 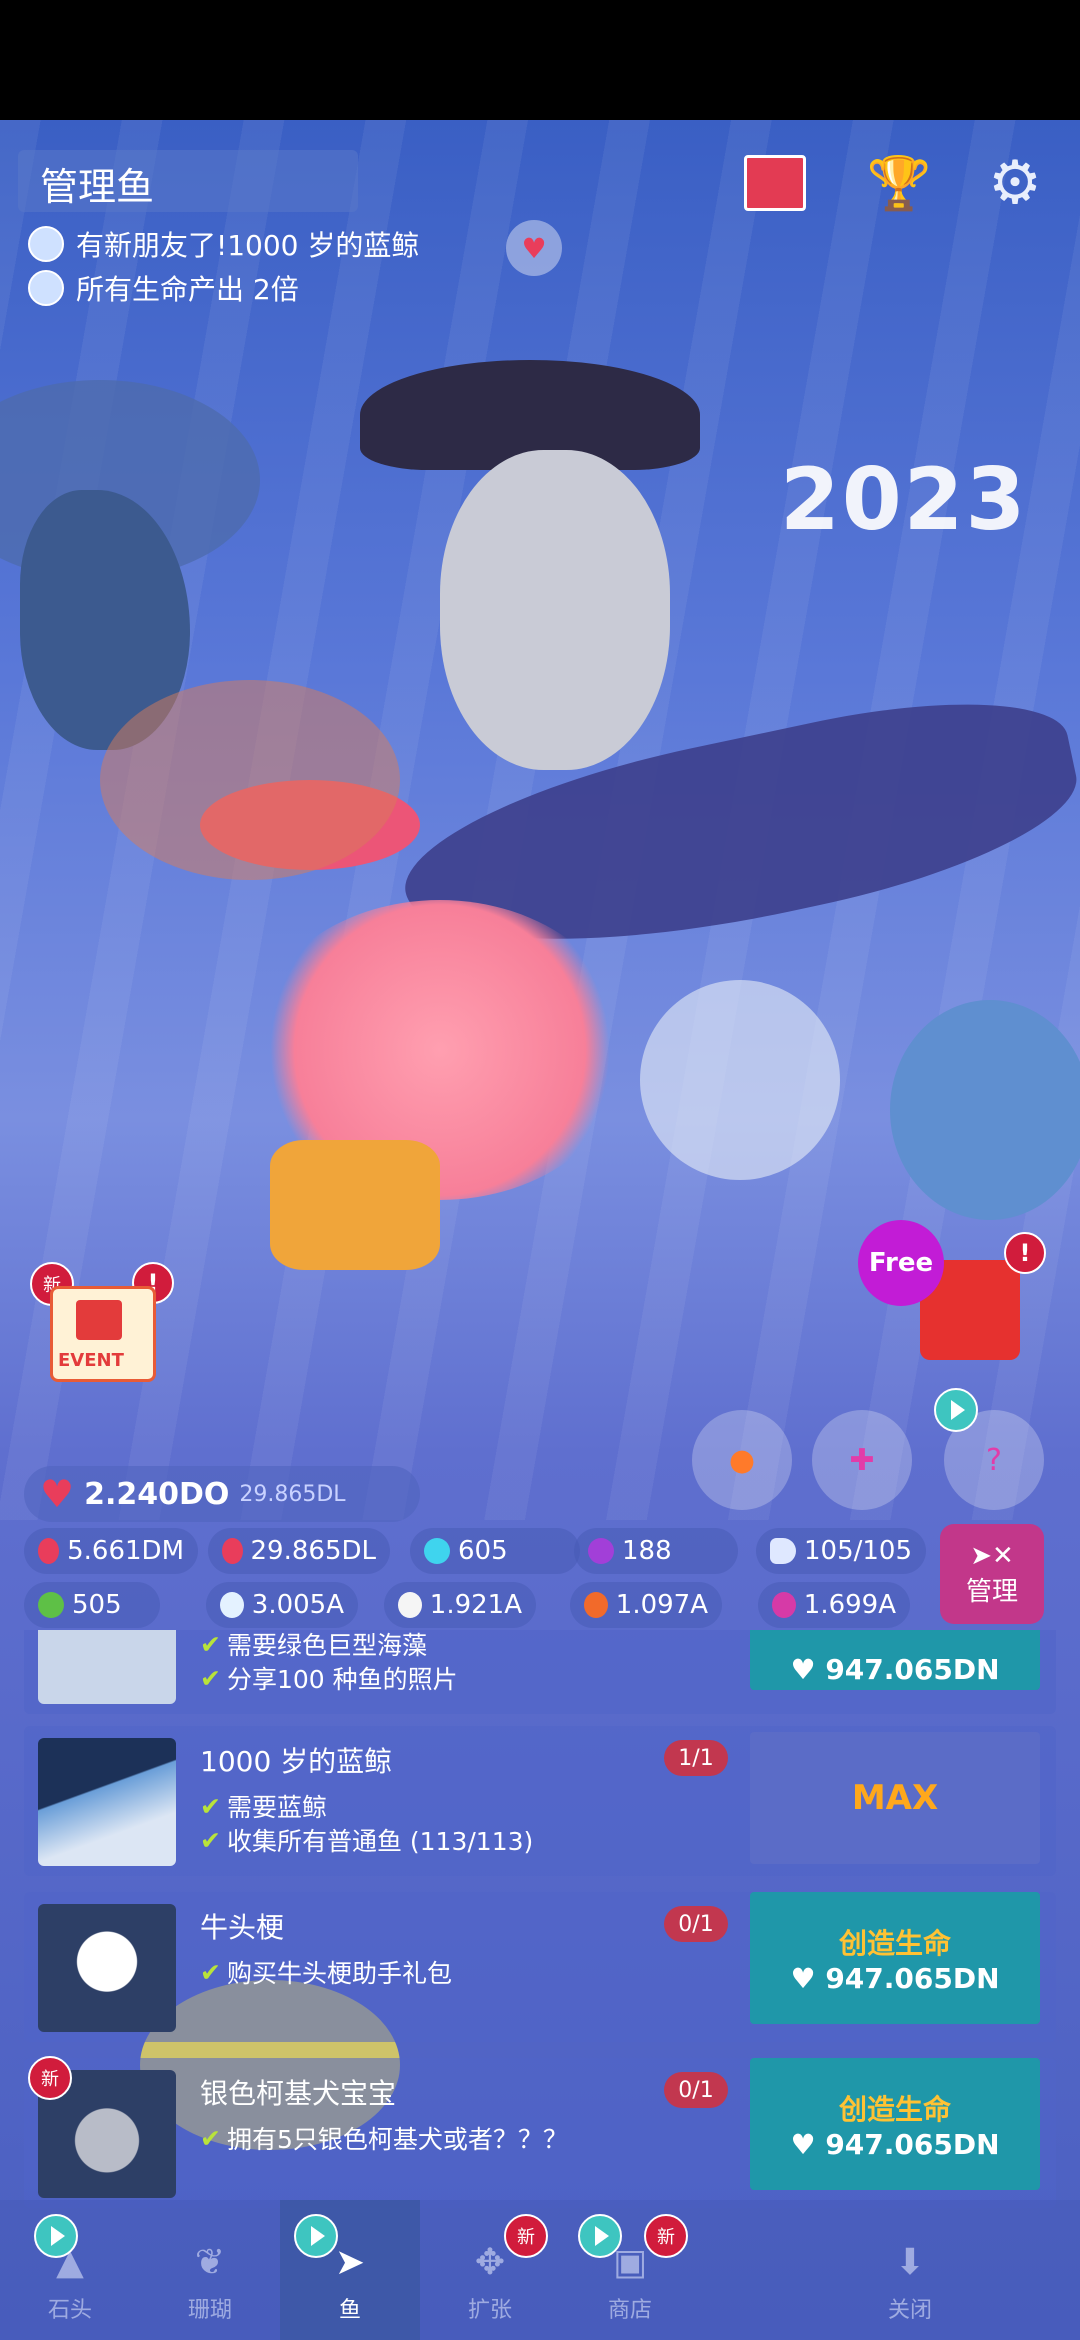 I want to click on tab-expand: 新 ✥ 扩张, so click(x=490, y=2270).